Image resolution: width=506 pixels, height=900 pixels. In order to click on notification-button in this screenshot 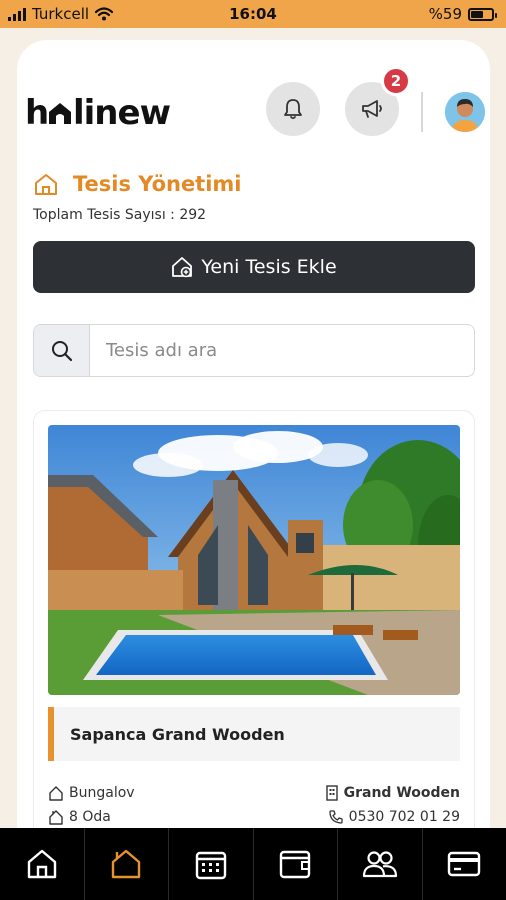, I will do `click(293, 109)`.